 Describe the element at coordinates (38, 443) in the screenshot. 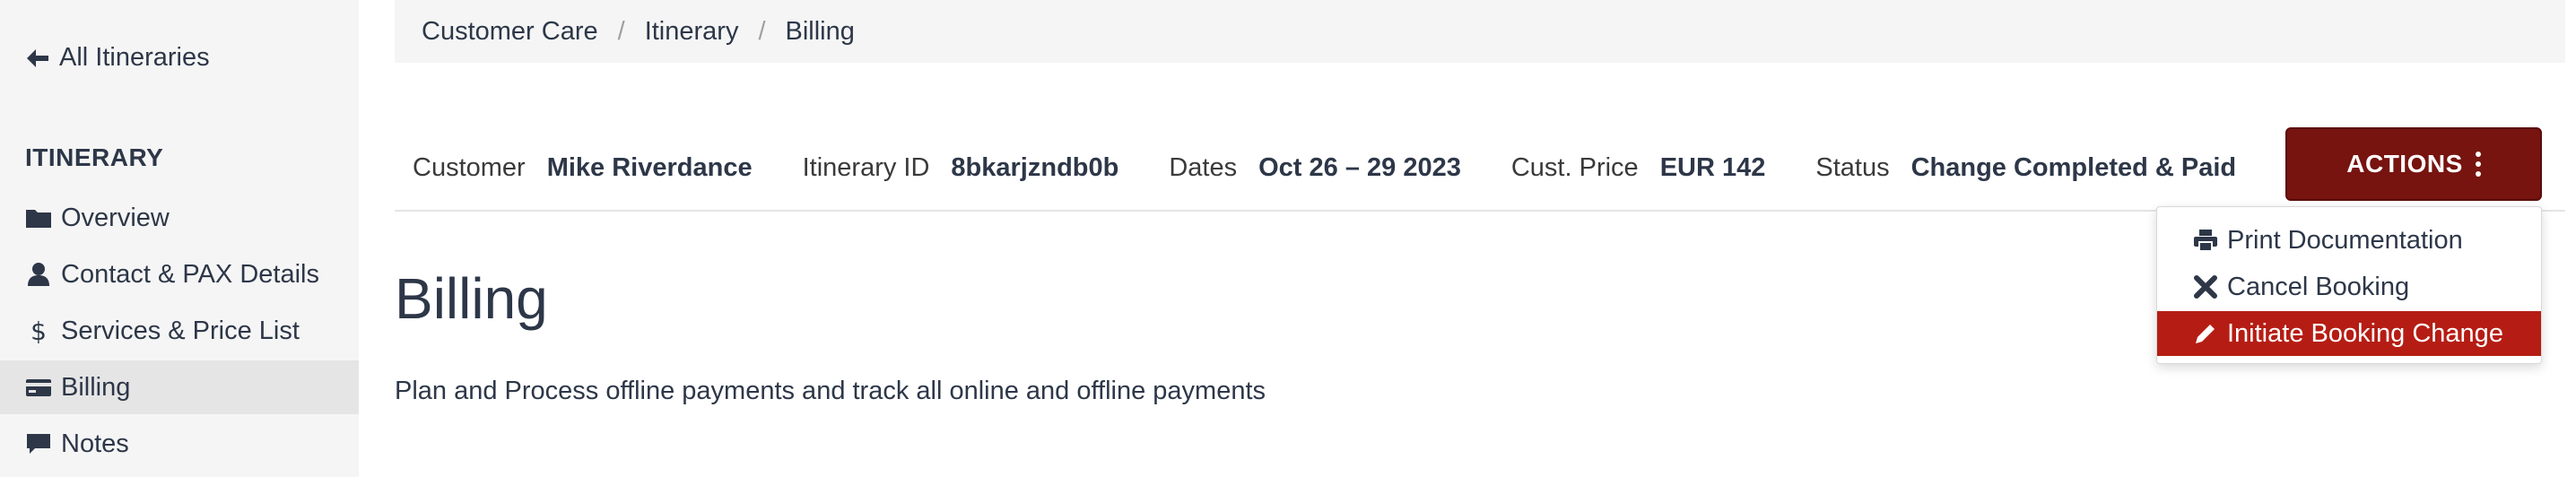

I see `comment-icon` at that location.